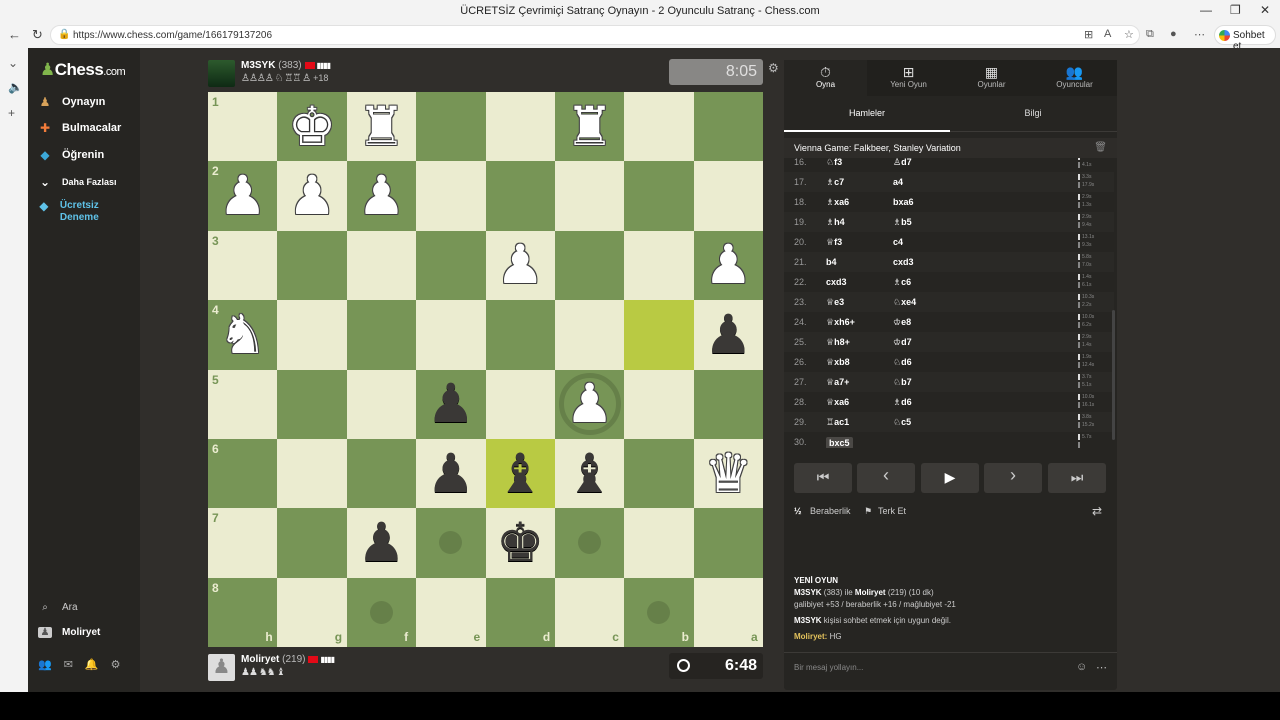 This screenshot has height=720, width=1280. I want to click on play-button: ▶, so click(950, 478).